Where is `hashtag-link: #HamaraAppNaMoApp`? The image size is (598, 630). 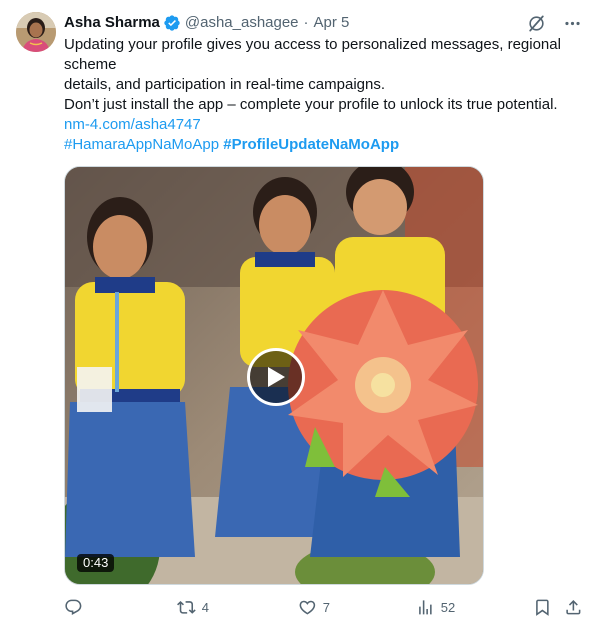
hashtag-link: #HamaraAppNaMoApp is located at coordinates (141, 144).